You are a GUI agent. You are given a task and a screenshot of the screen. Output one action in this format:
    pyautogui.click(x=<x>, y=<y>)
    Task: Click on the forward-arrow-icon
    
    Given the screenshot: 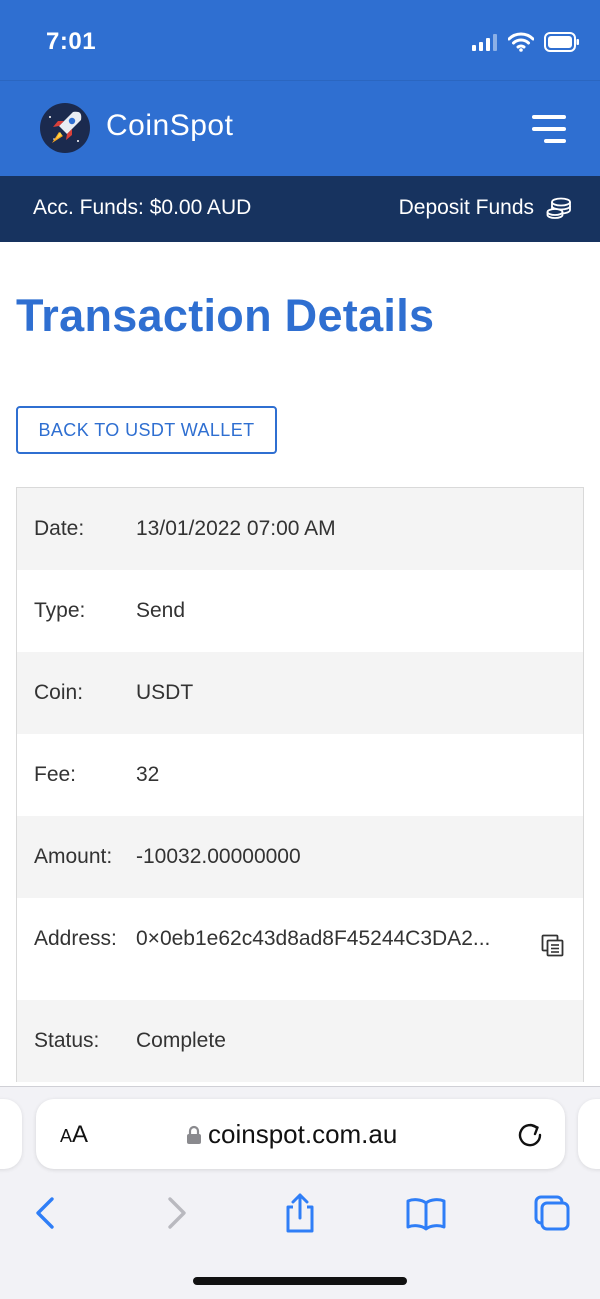 What is the action you would take?
    pyautogui.click(x=176, y=1213)
    